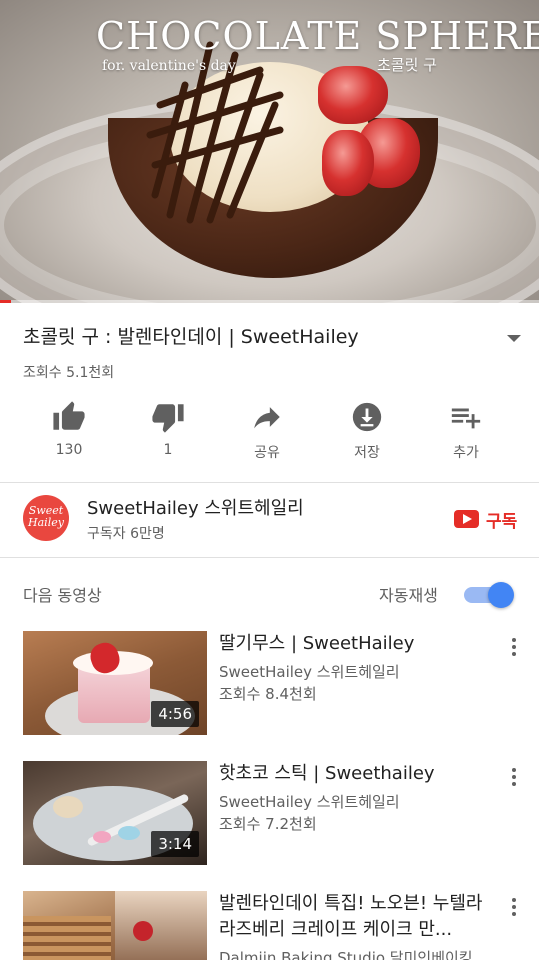 The image size is (539, 960). What do you see at coordinates (501, 595) in the screenshot?
I see `toggle-knob` at bounding box center [501, 595].